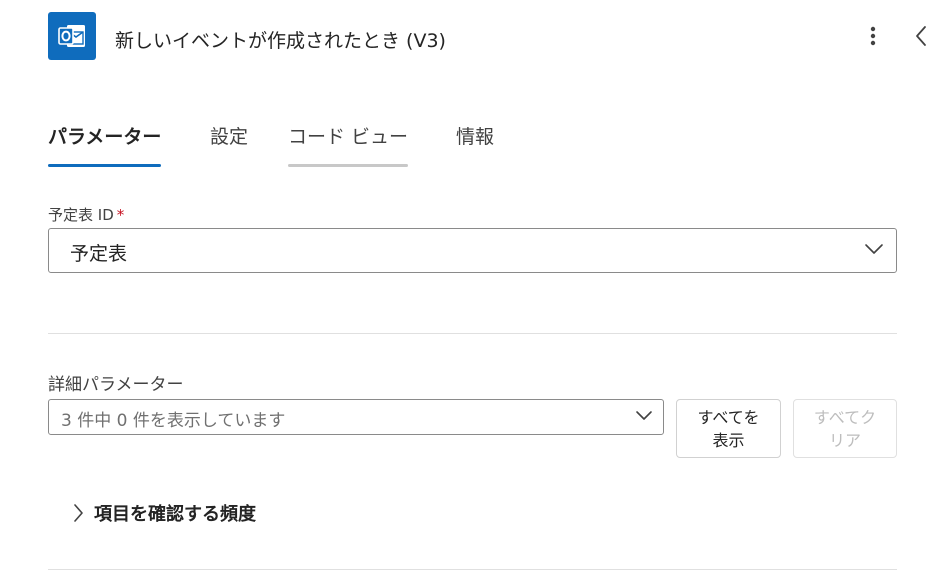  Describe the element at coordinates (120, 215) in the screenshot. I see `required-mark: *` at that location.